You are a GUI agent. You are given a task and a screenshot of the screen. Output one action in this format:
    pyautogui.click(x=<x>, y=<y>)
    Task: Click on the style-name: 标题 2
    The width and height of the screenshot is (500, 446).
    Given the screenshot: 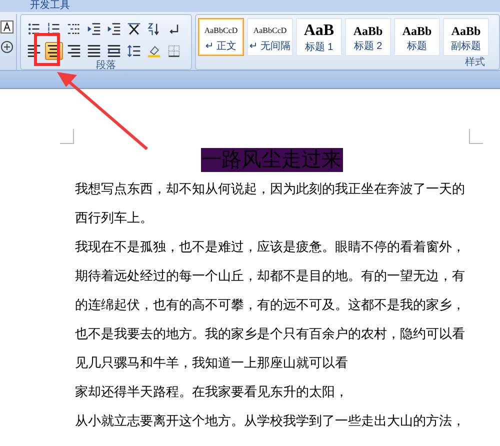 What is the action you would take?
    pyautogui.click(x=368, y=46)
    